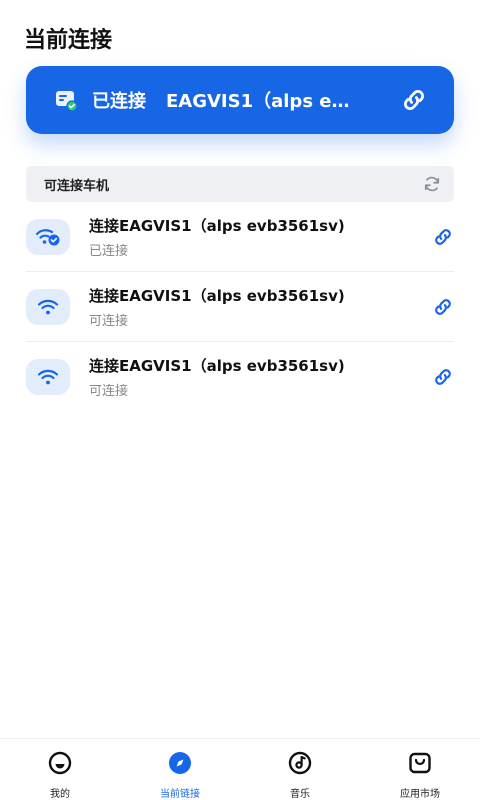  I want to click on music-icon, so click(300, 763).